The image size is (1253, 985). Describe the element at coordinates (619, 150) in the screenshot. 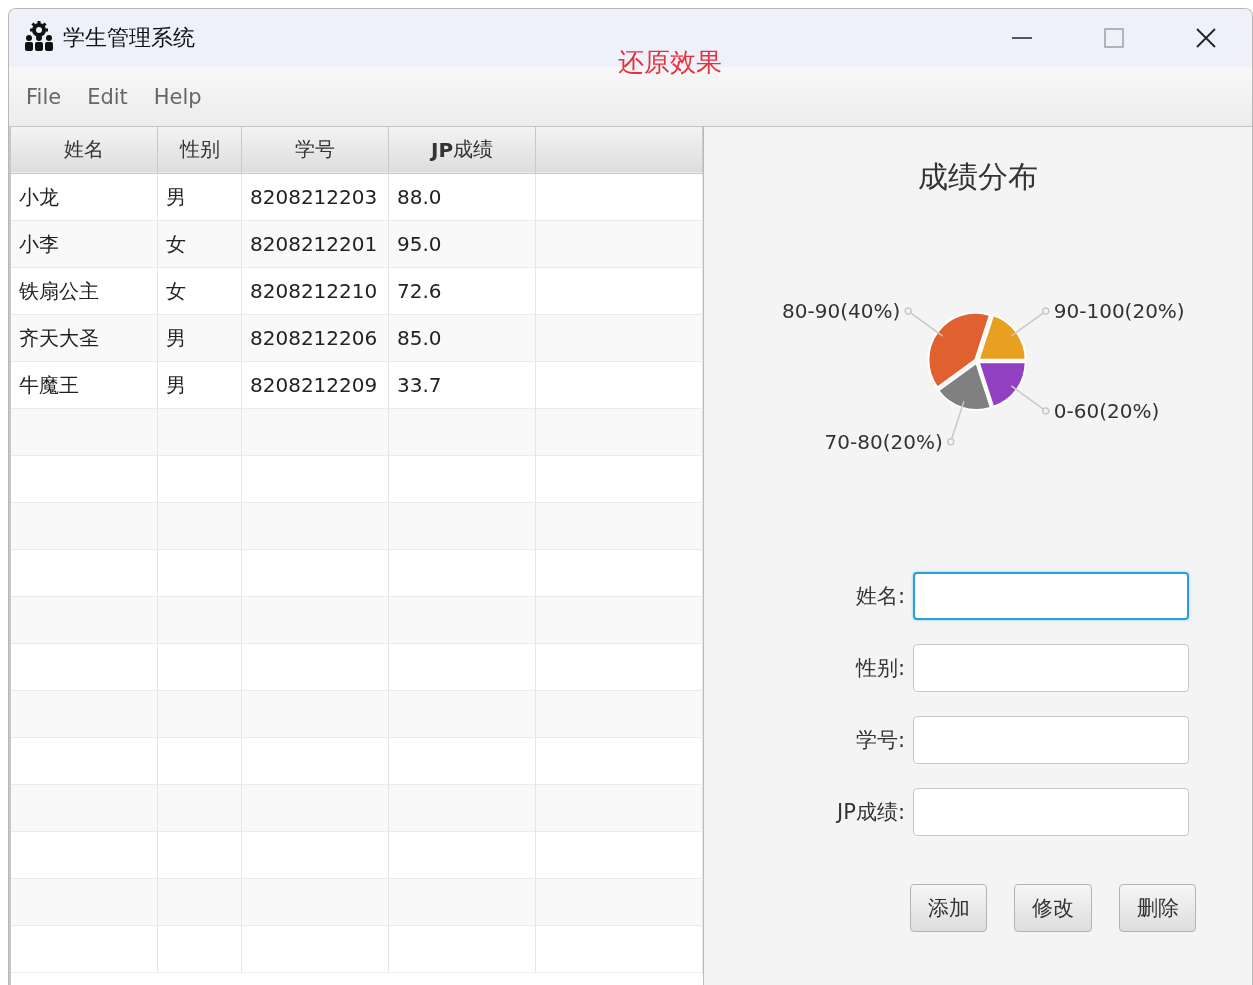

I see `column-header` at that location.